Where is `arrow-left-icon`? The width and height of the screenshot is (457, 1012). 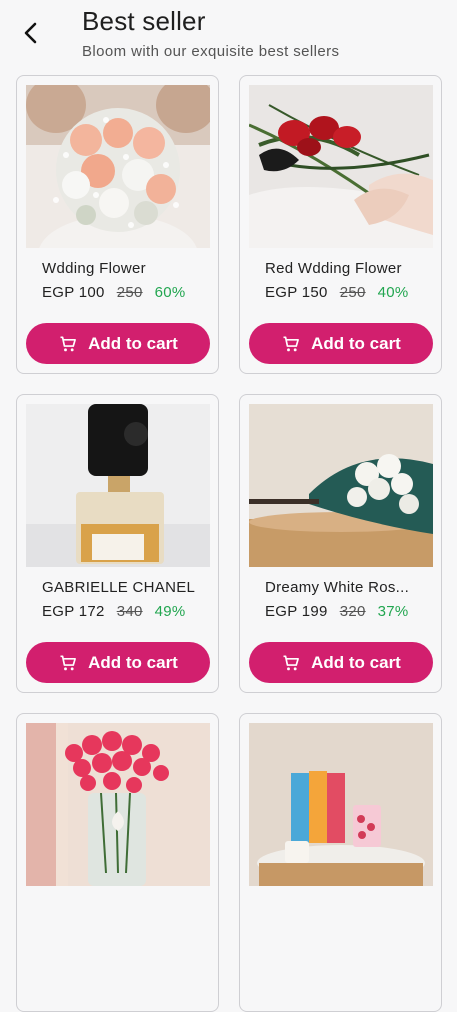 arrow-left-icon is located at coordinates (30, 33).